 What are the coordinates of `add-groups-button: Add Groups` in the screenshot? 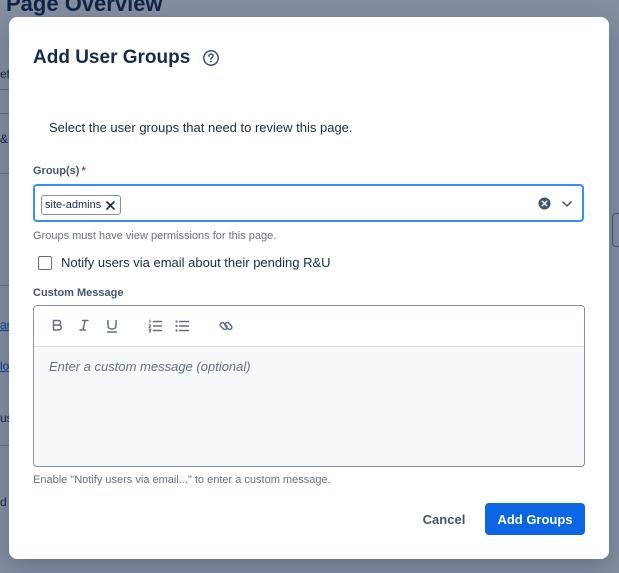 It's located at (535, 519).